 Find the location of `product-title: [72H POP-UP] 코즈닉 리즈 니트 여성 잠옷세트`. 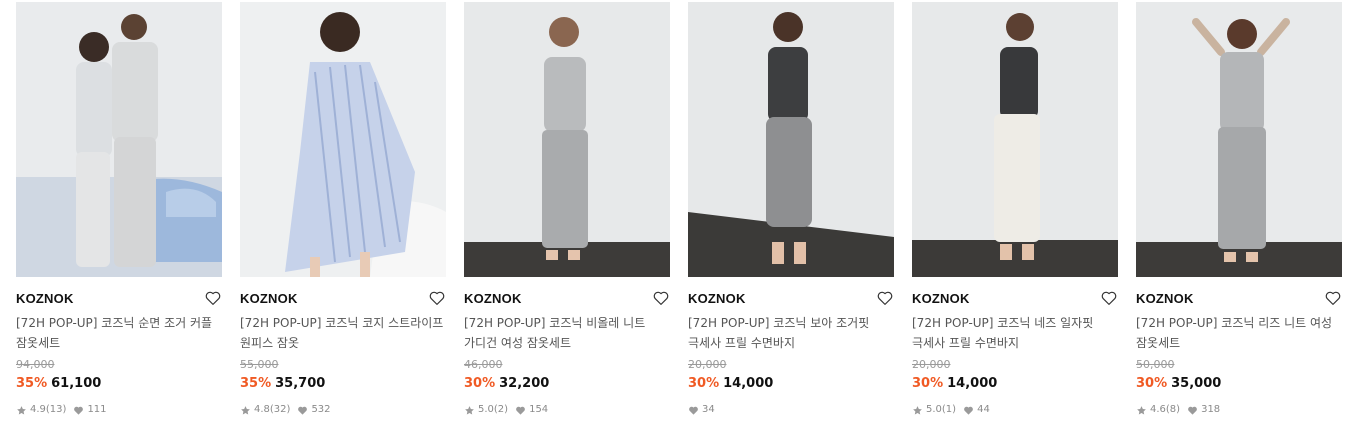

product-title: [72H POP-UP] 코즈닉 리즈 니트 여성 잠옷세트 is located at coordinates (1239, 333).